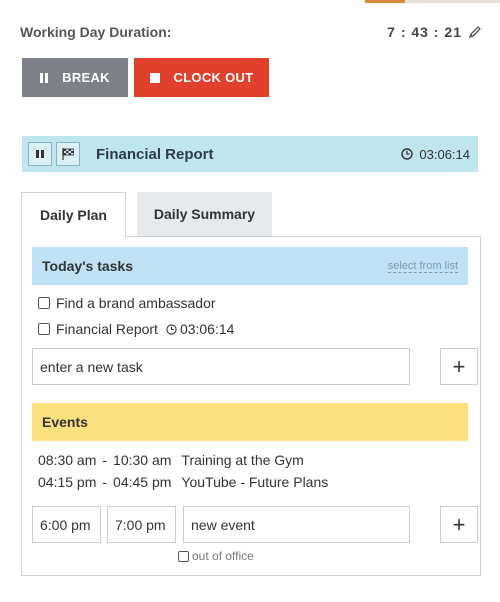 Image resolution: width=500 pixels, height=602 pixels. I want to click on clock-out-button: CLOCK OUT, so click(201, 77).